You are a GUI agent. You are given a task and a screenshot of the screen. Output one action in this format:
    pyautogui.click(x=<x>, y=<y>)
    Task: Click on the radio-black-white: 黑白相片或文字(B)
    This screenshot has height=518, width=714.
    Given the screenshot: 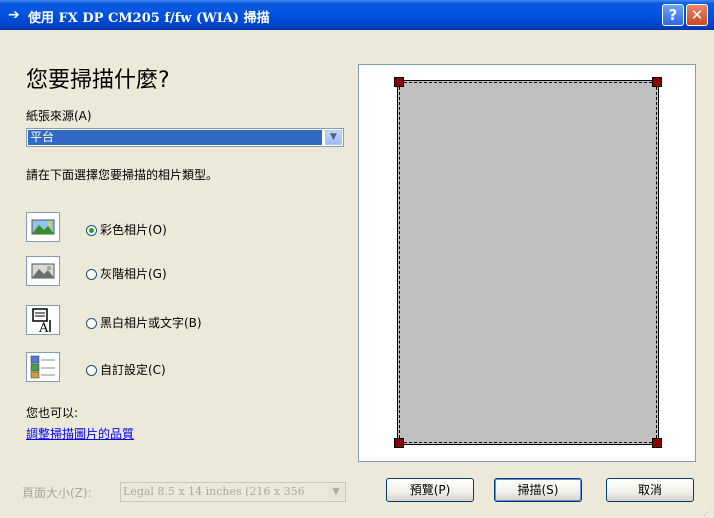 What is the action you would take?
    pyautogui.click(x=144, y=322)
    